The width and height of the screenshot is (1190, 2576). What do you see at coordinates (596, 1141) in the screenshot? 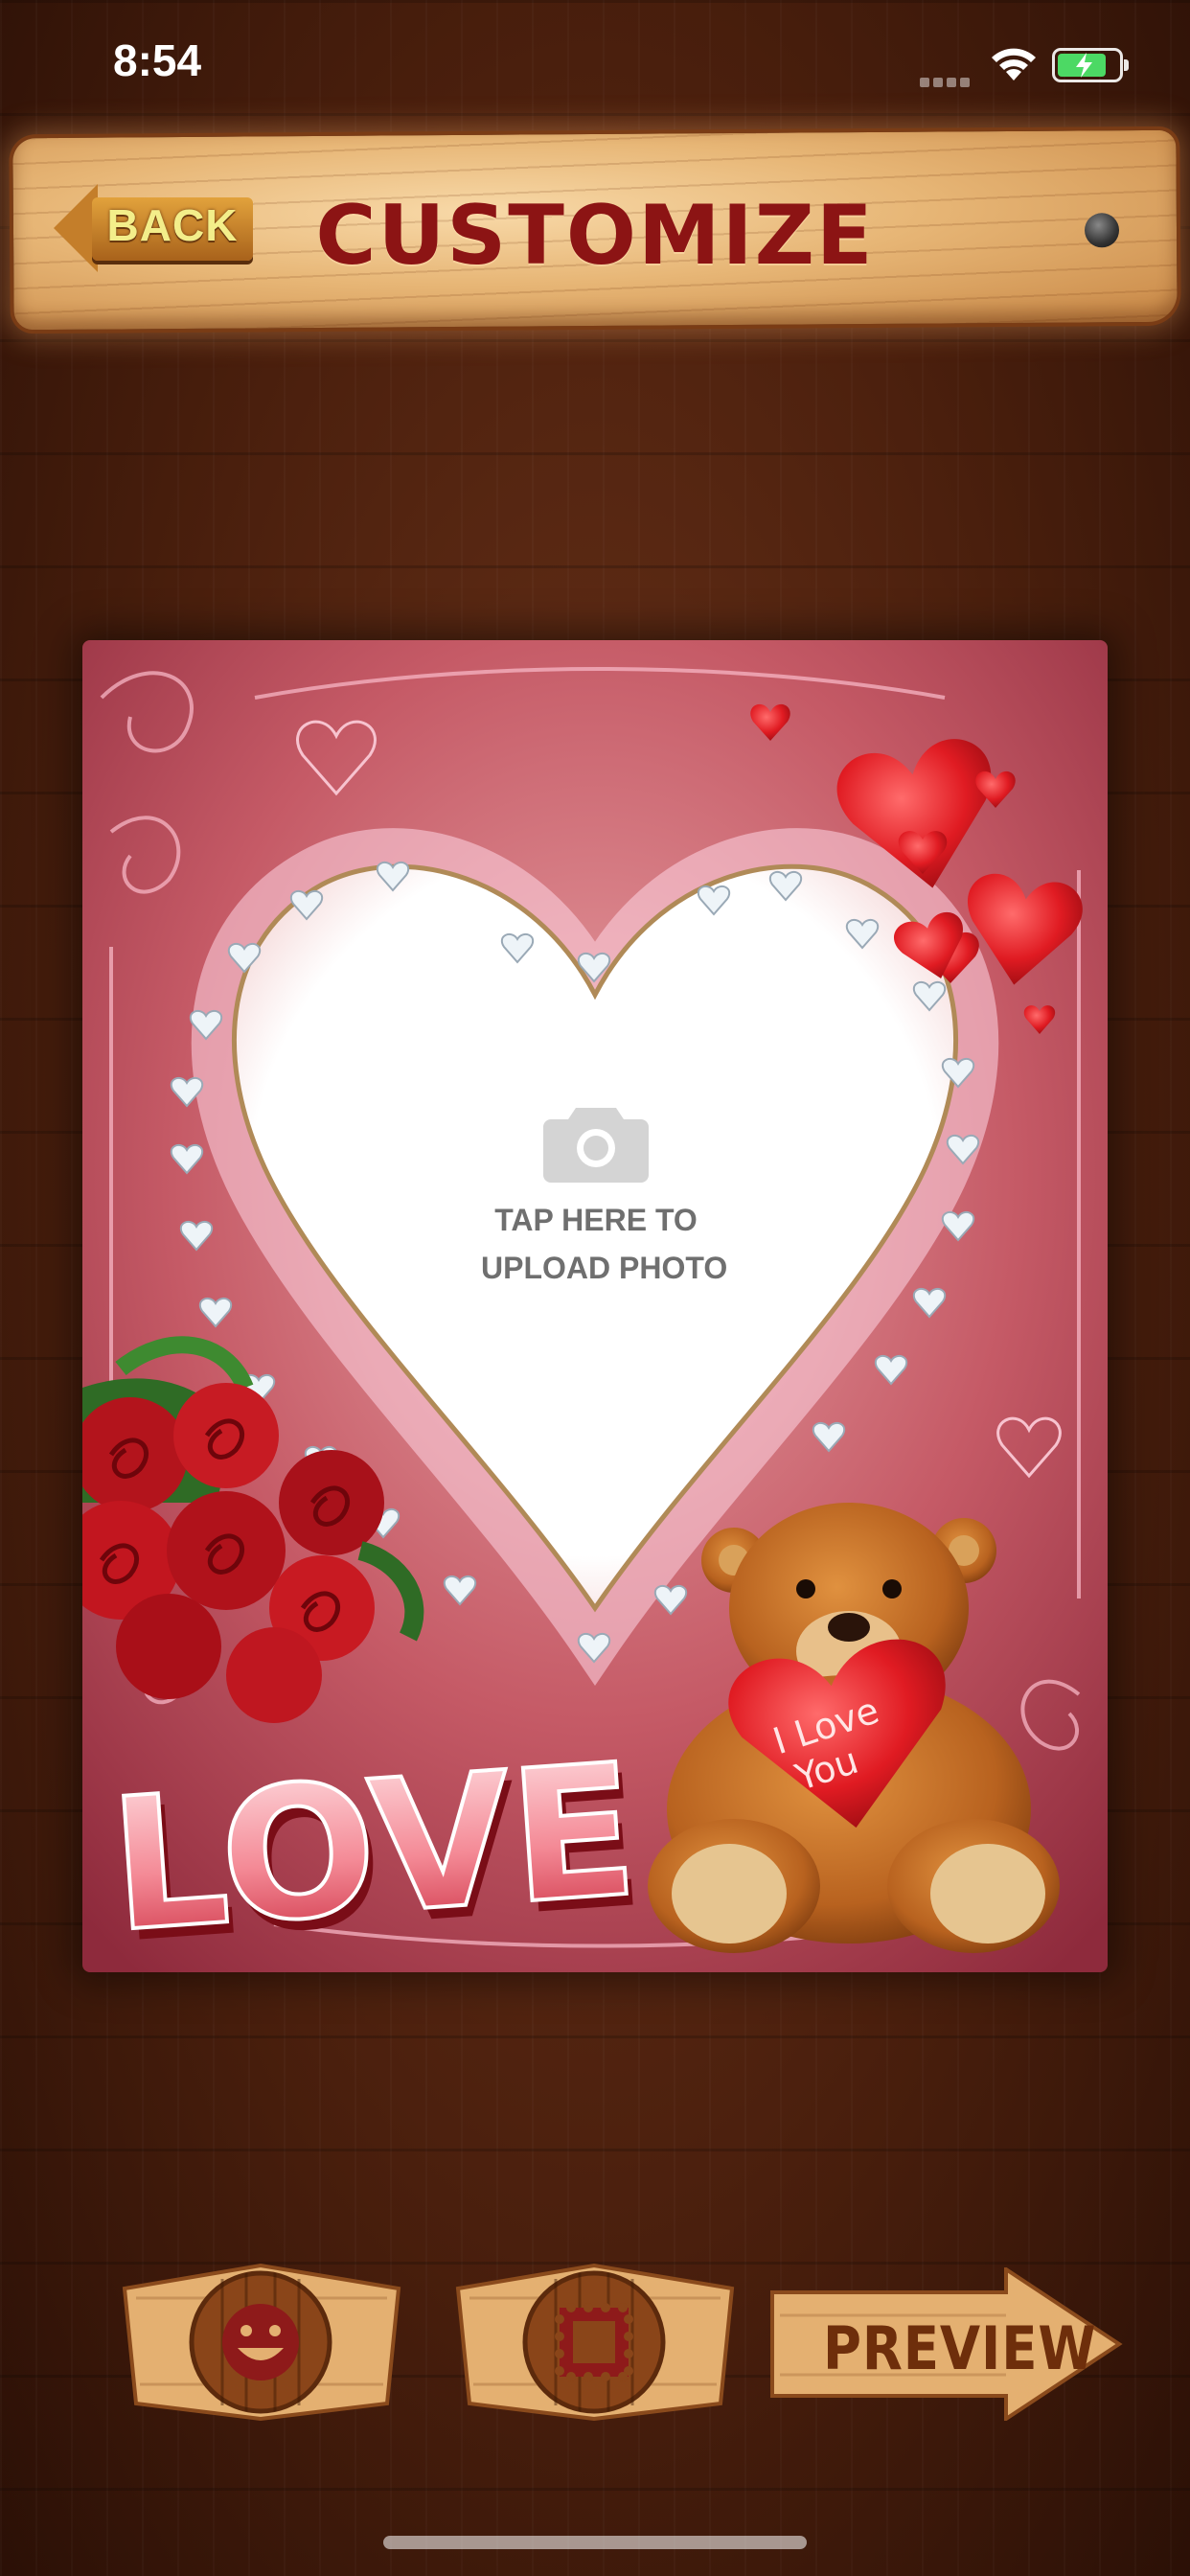
I see `camera-icon` at bounding box center [596, 1141].